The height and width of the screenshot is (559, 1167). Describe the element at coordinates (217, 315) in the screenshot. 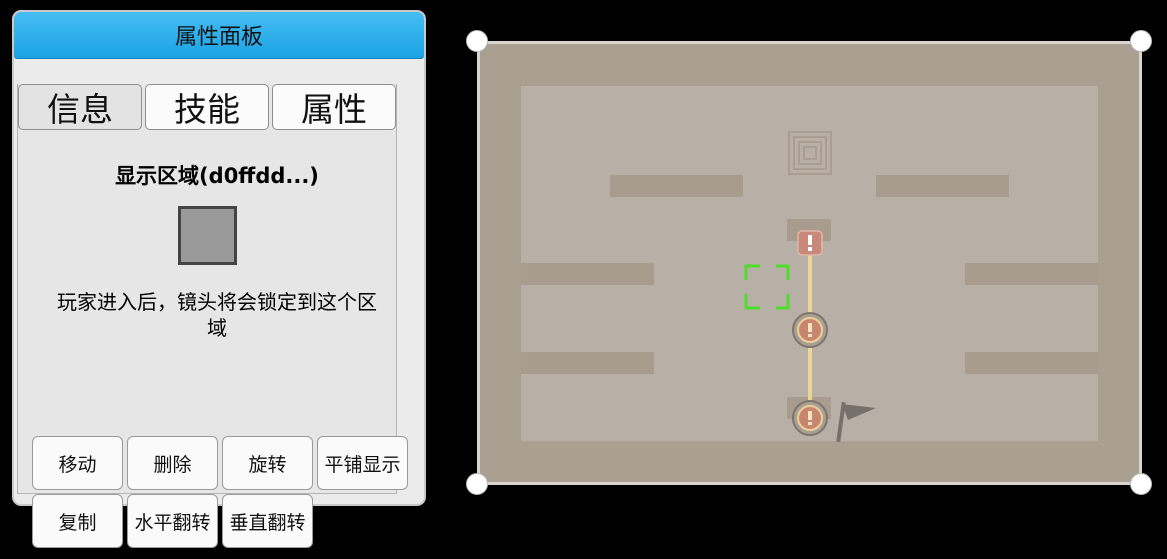

I see `region-description: 玩家进入后，镜头将会锁定到这个区域` at that location.